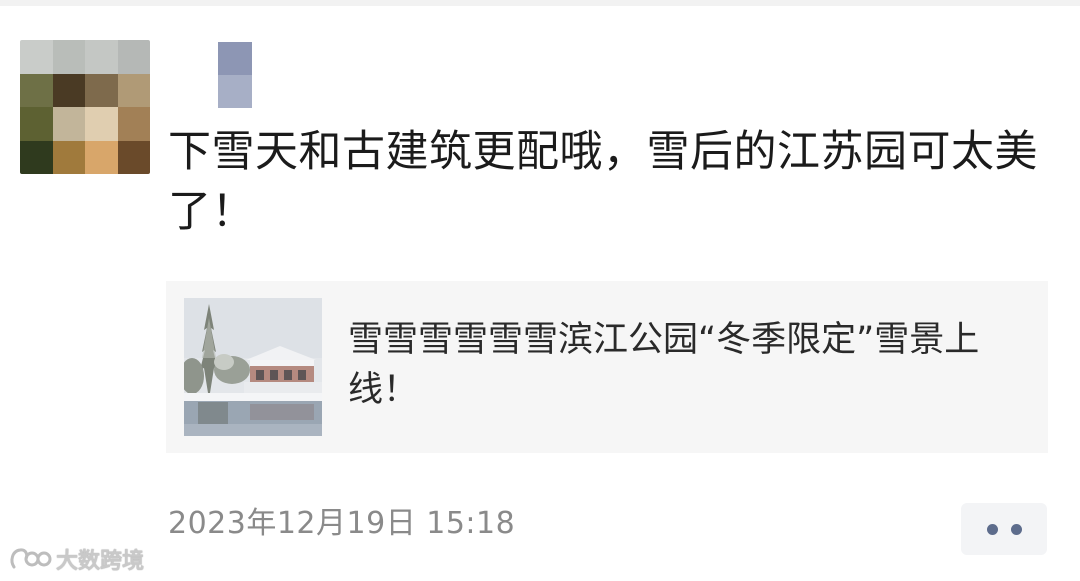  What do you see at coordinates (100, 561) in the screenshot?
I see `watermark-text: 大数跨境` at bounding box center [100, 561].